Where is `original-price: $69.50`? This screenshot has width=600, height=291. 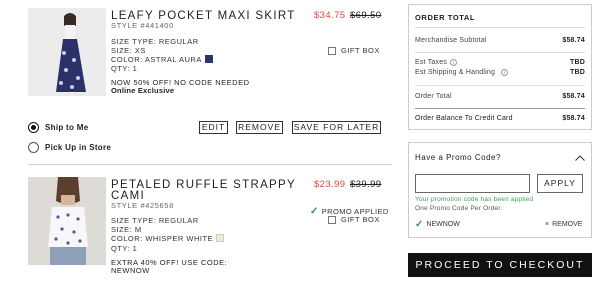 original-price: $69.50 is located at coordinates (366, 15).